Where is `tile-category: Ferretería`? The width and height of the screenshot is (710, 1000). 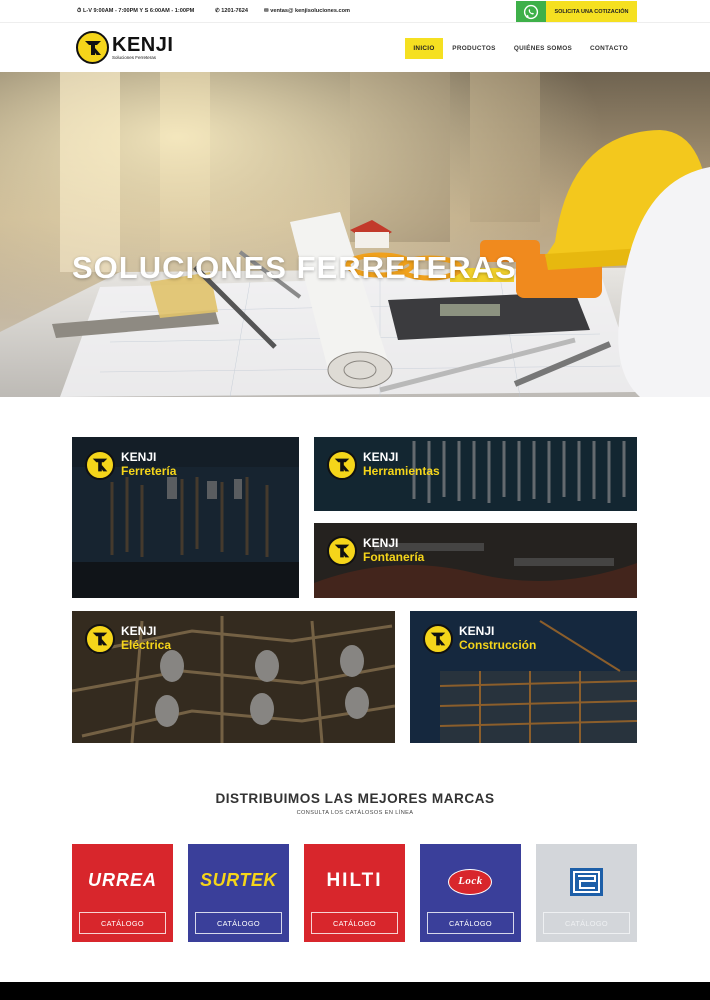 tile-category: Ferretería is located at coordinates (149, 471).